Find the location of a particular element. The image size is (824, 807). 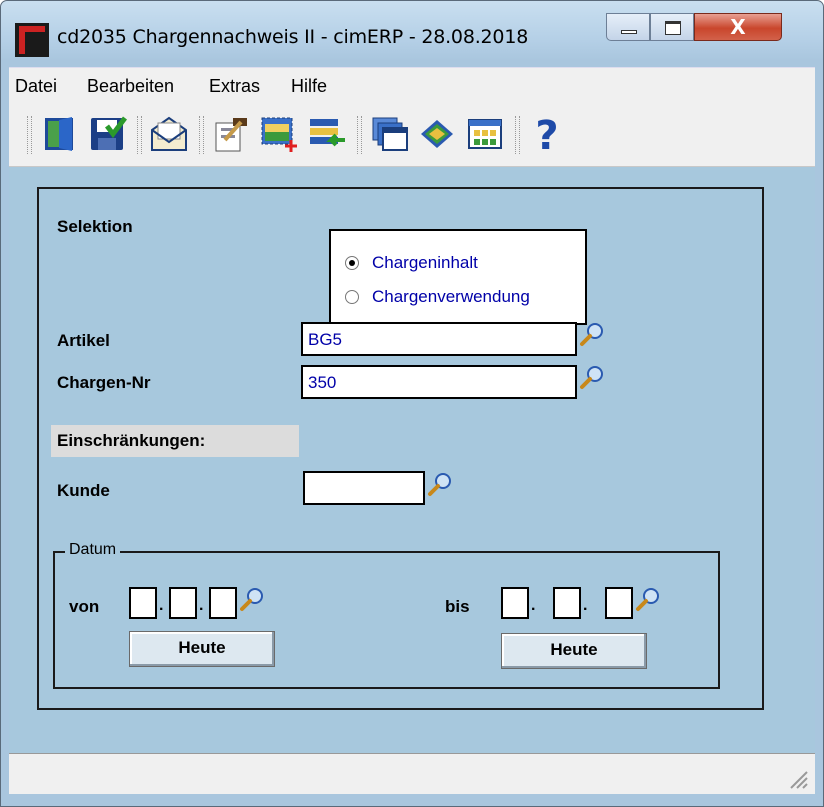

von-day-input is located at coordinates (143, 603).